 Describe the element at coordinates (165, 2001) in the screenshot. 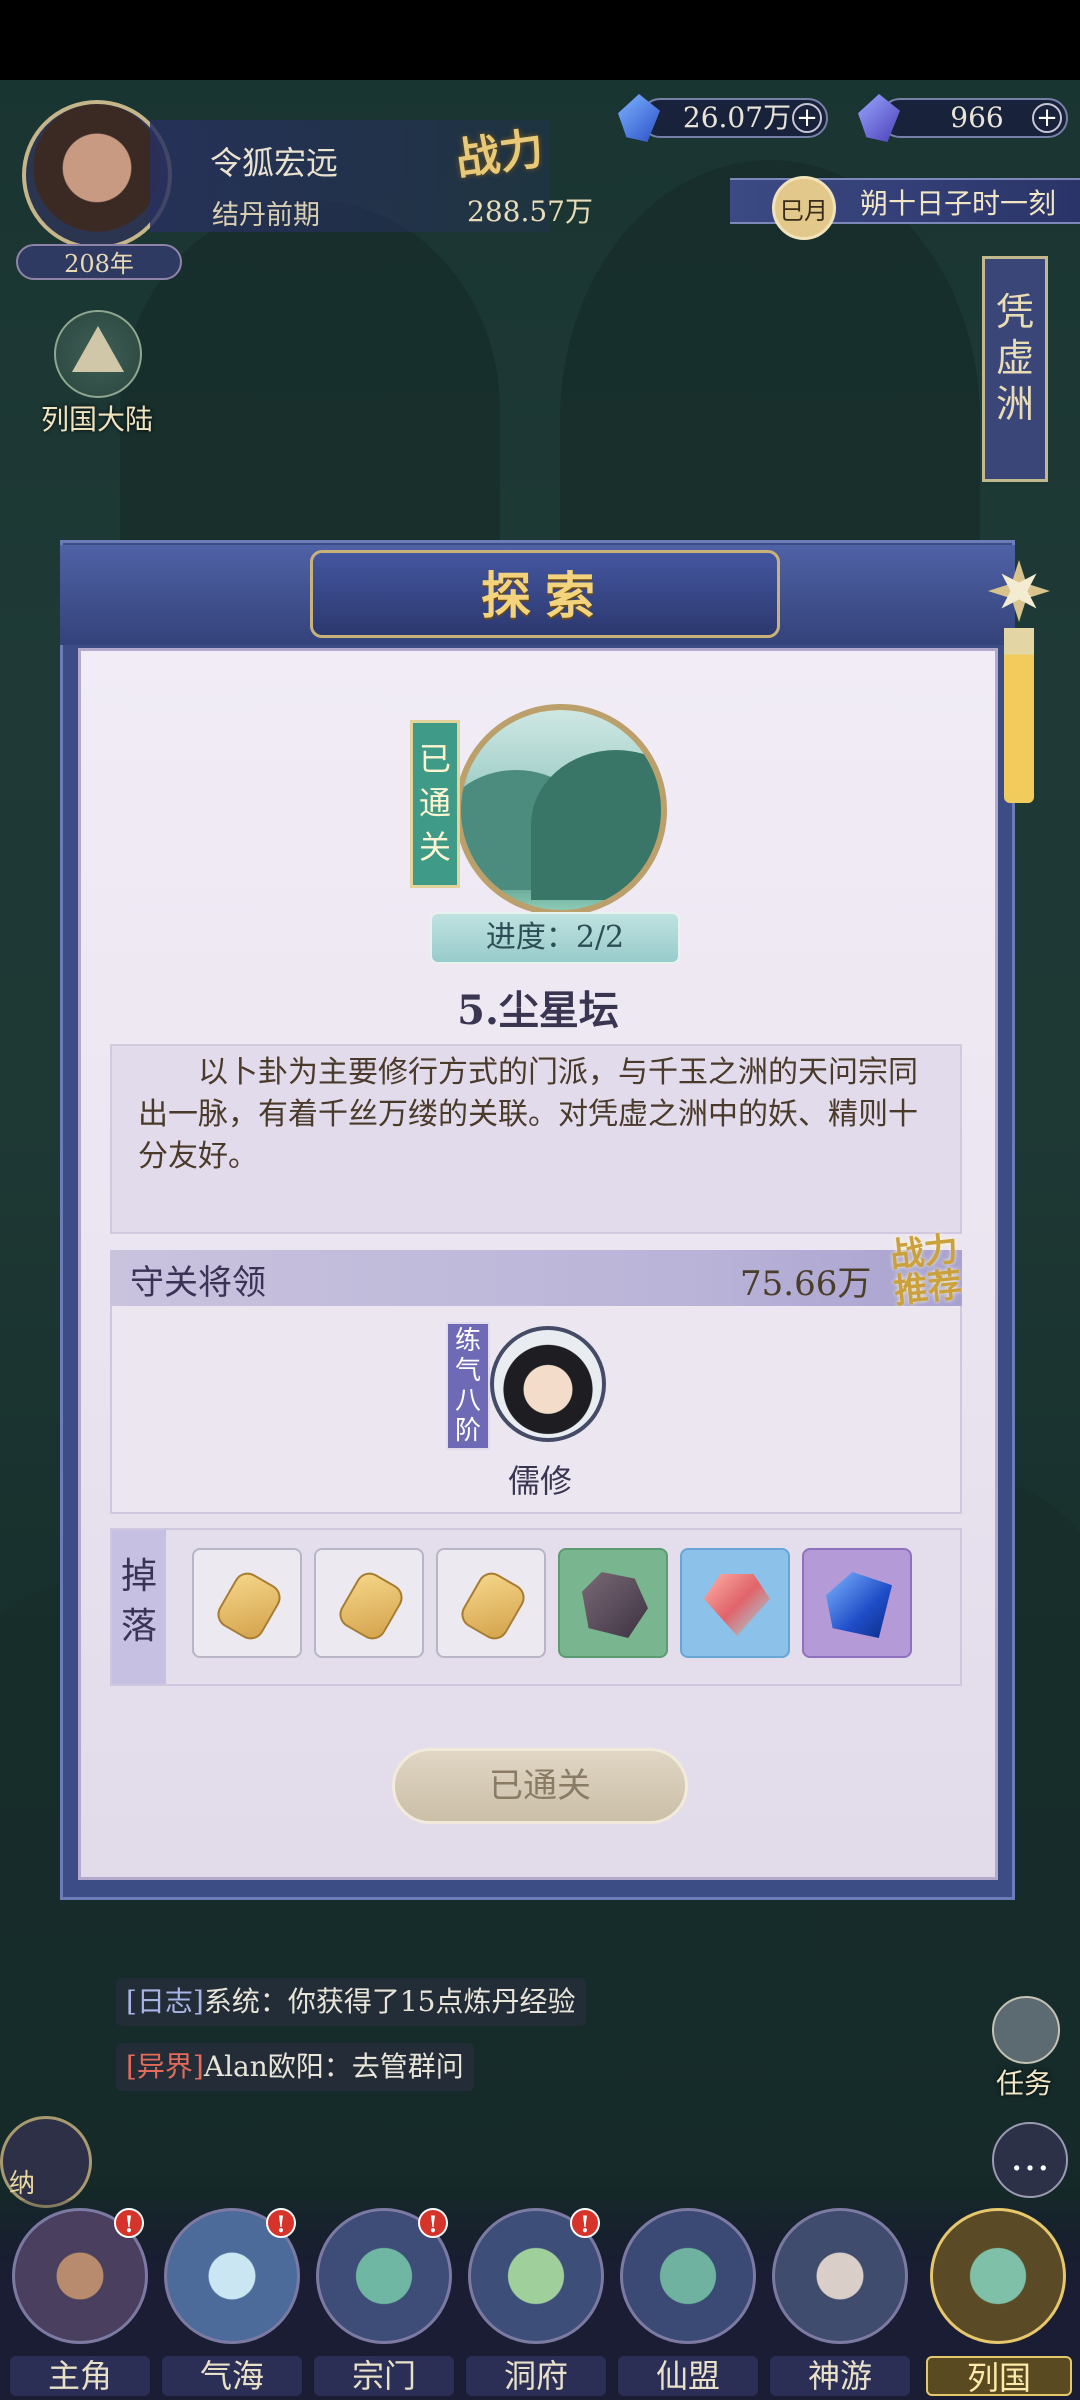

I see `log-tag: [日志]` at that location.